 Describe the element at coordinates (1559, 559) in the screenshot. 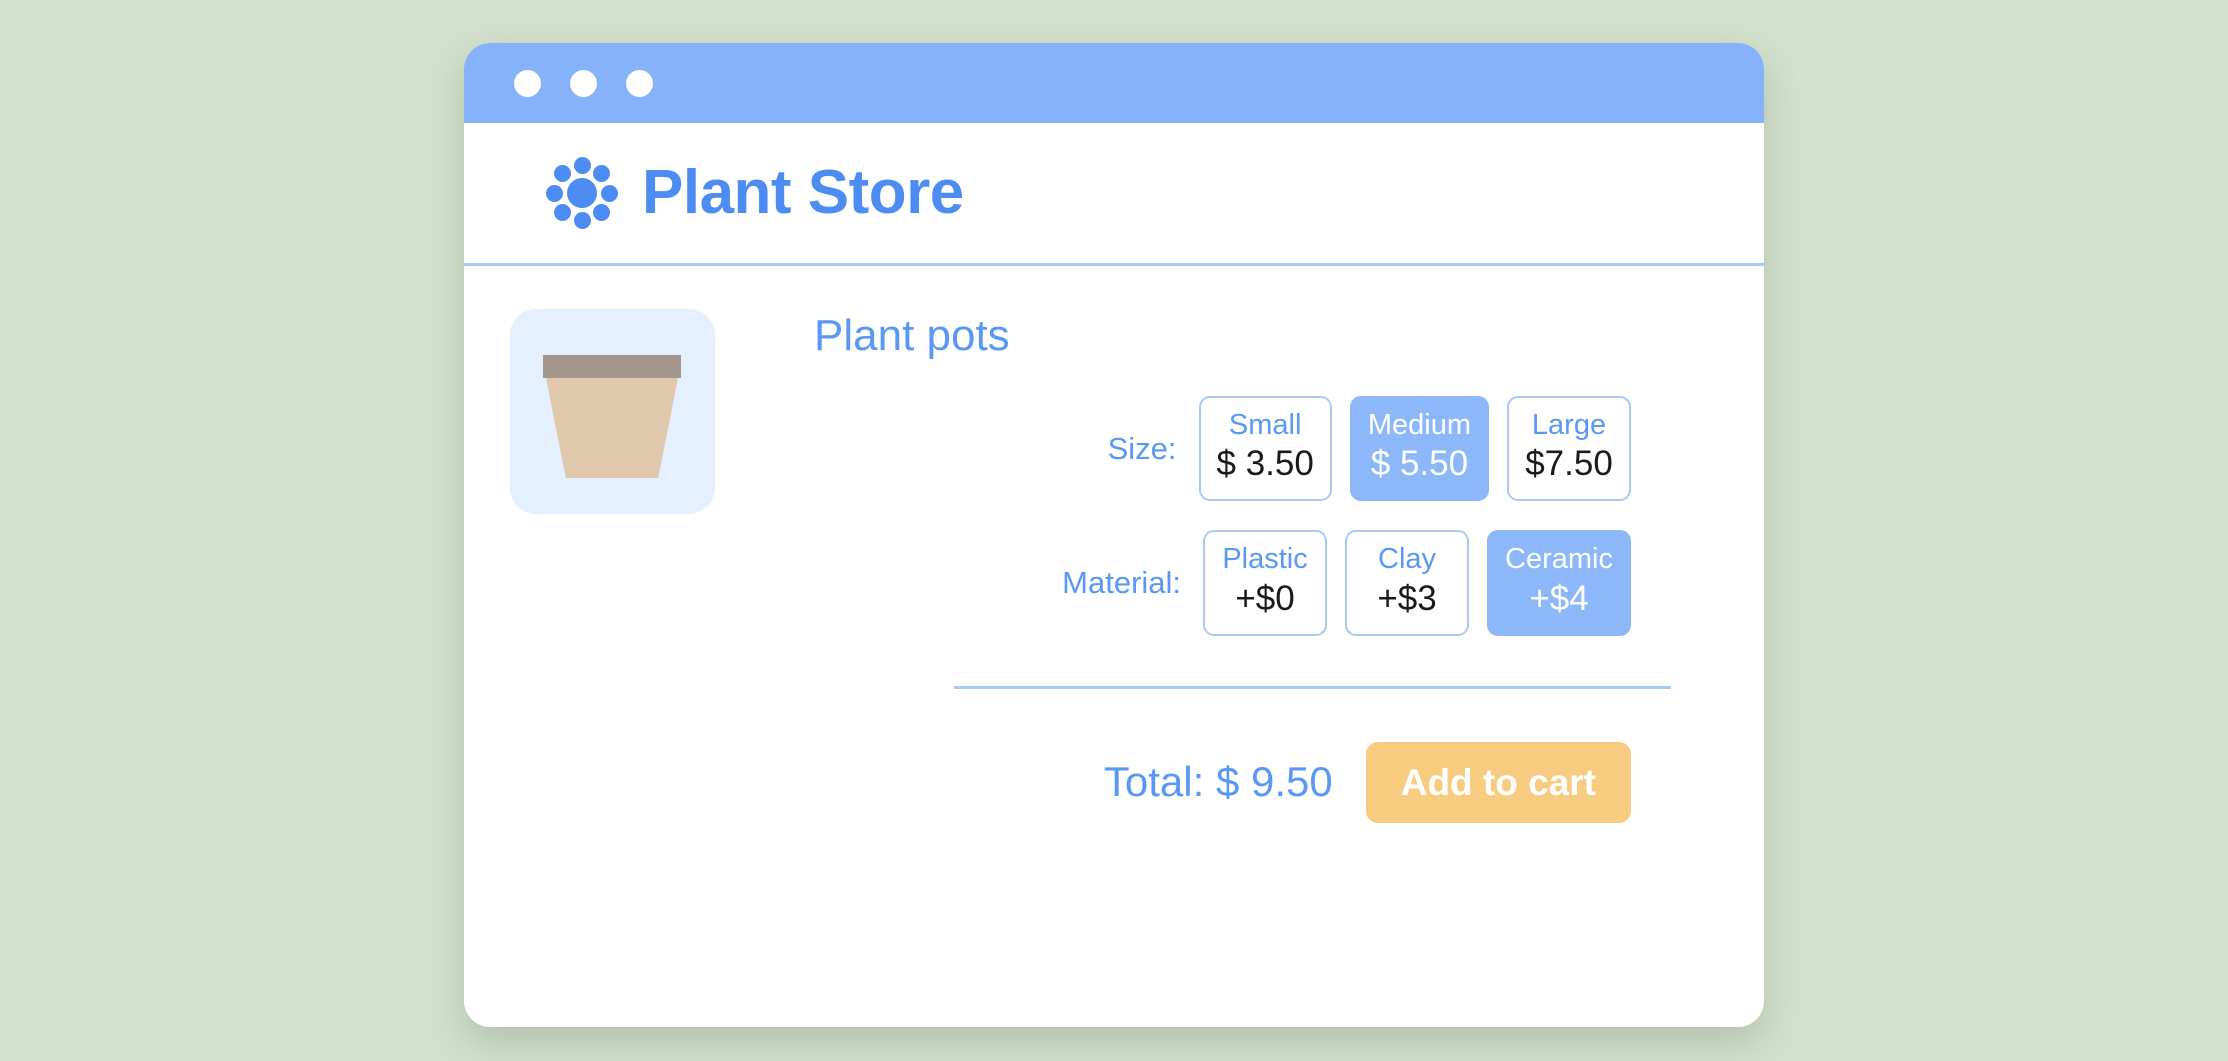

I see `material-option-ceramic-name: Ceramic` at that location.